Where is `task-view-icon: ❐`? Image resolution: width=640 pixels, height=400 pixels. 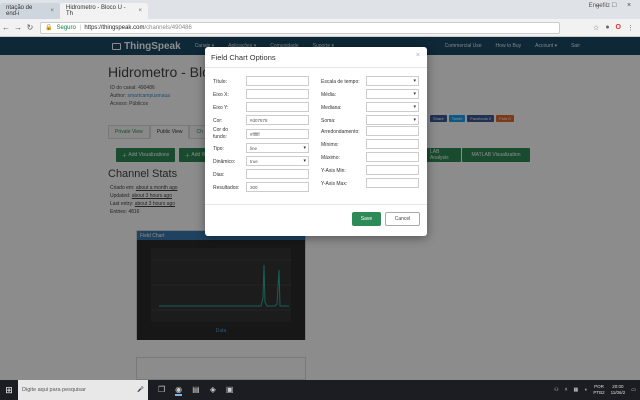 task-view-icon: ❐ is located at coordinates (161, 390).